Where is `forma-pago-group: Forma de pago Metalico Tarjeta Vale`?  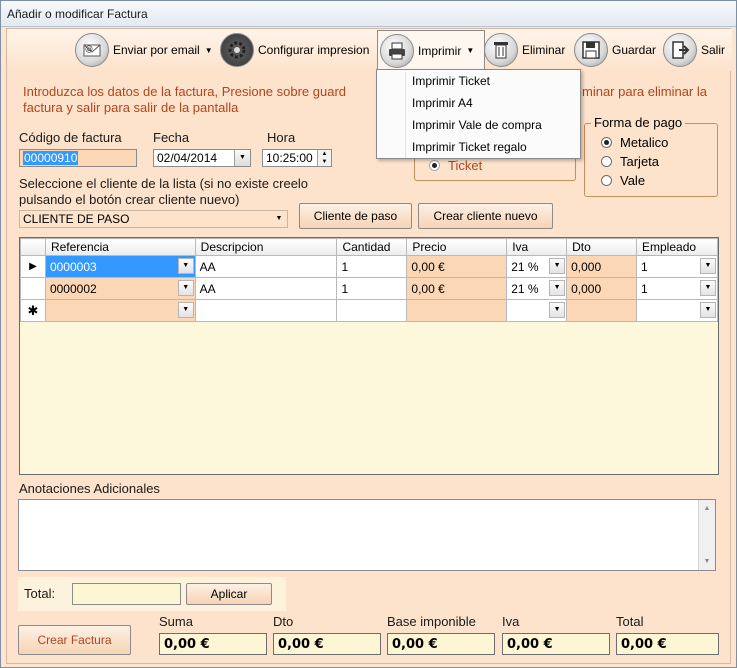 forma-pago-group: Forma de pago Metalico Tarjeta Vale is located at coordinates (651, 156).